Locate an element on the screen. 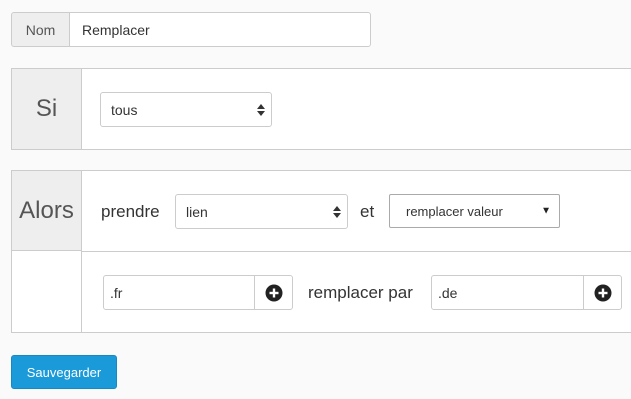 Image resolution: width=631 pixels, height=399 pixels. take-select-value: lien is located at coordinates (197, 211).